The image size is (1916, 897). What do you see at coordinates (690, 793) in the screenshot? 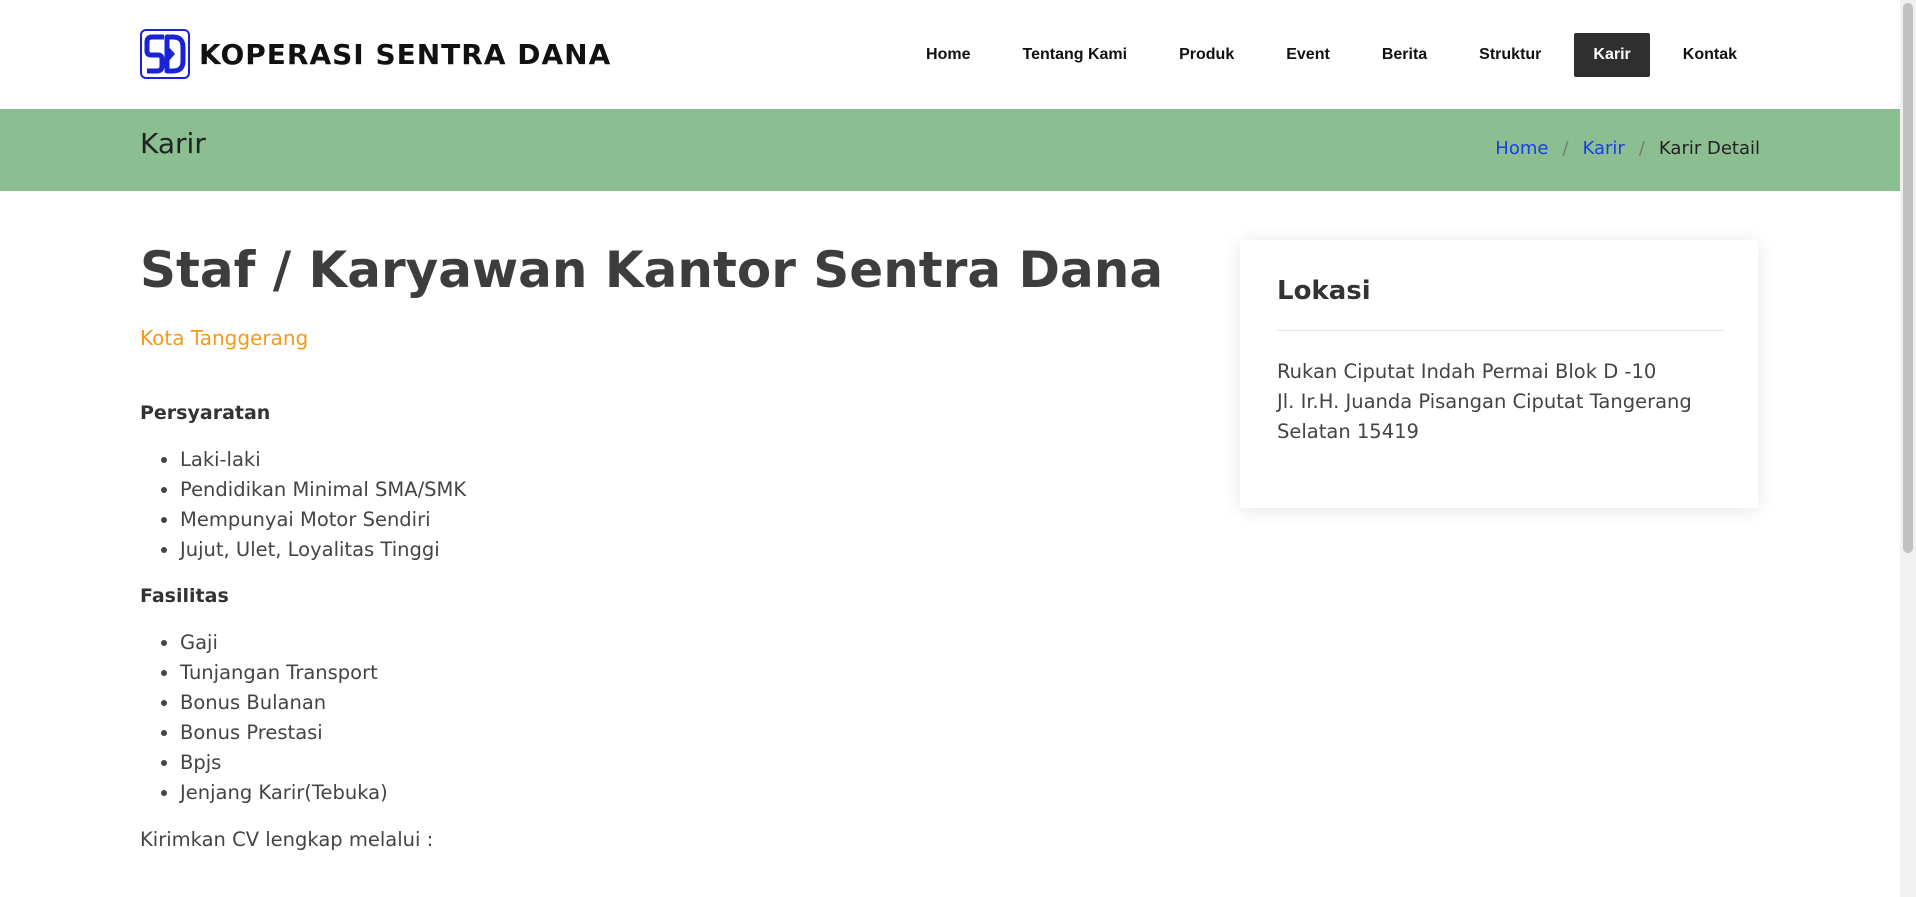
I see `list-item: Jenjang Karir(Tebuka)` at bounding box center [690, 793].